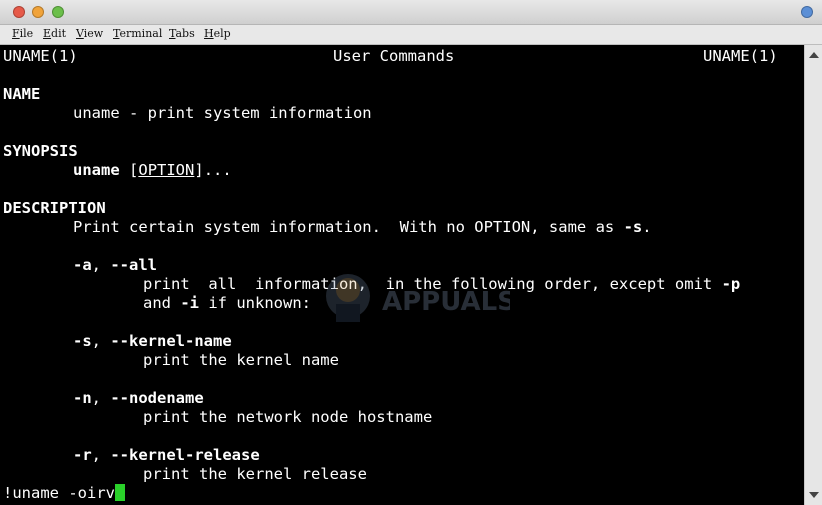 The image size is (822, 505). Describe the element at coordinates (411, 12) in the screenshot. I see `title-bar` at that location.